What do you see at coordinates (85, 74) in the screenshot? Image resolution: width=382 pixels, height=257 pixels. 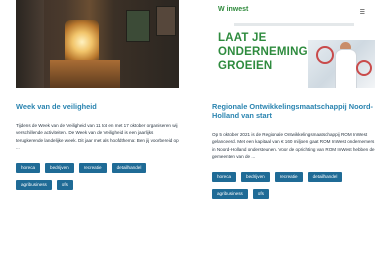 I see `photo-table` at bounding box center [85, 74].